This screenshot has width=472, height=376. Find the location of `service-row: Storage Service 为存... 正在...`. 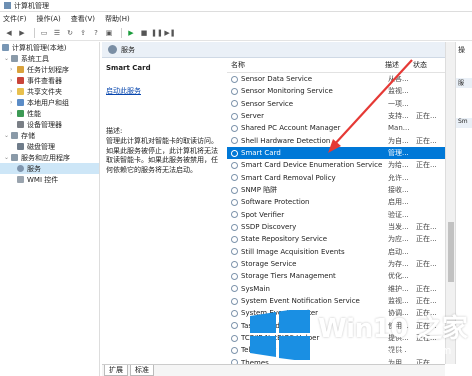

service-row: Storage Service 为存... 正在... is located at coordinates (336, 264).